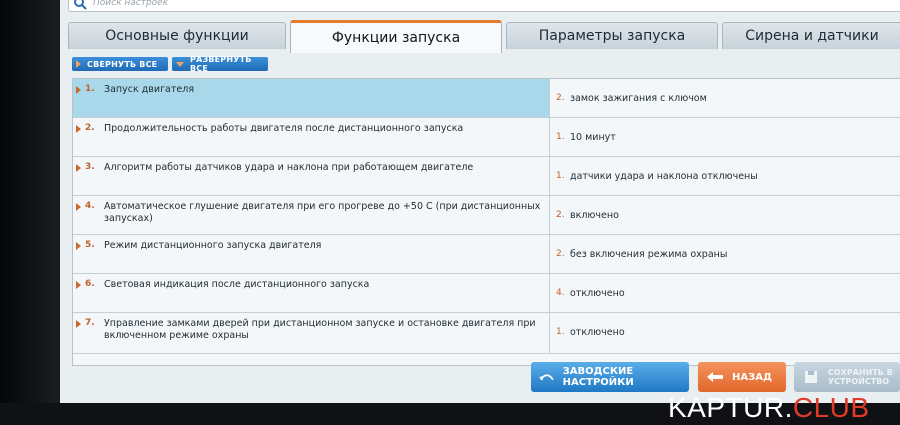 The height and width of the screenshot is (425, 900). What do you see at coordinates (90, 245) in the screenshot?
I see `setting-number: 5.` at bounding box center [90, 245].